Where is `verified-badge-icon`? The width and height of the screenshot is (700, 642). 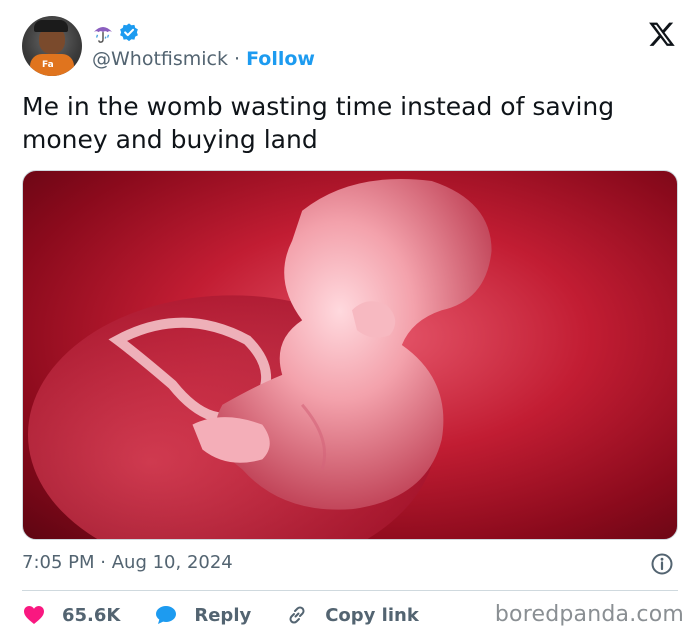 verified-badge-icon is located at coordinates (129, 33).